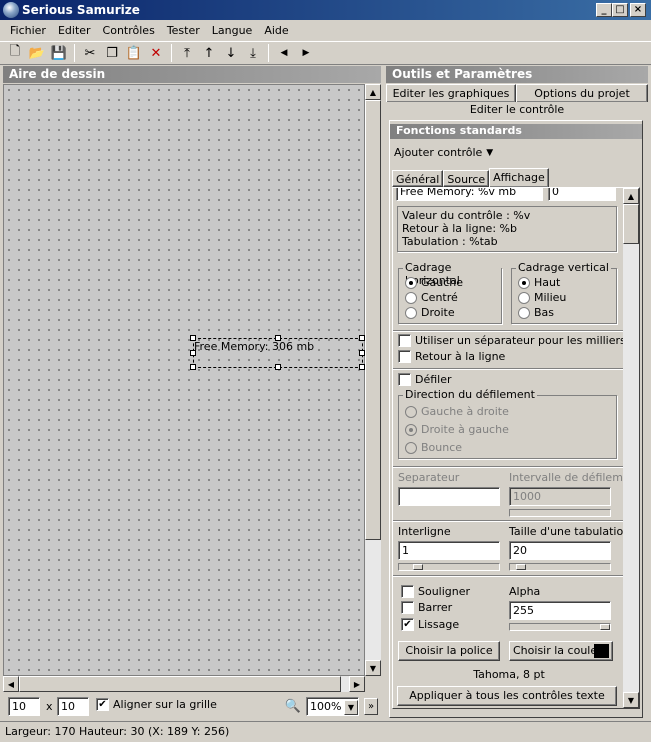 The width and height of the screenshot is (651, 742). I want to click on radio-milieu, so click(524, 297).